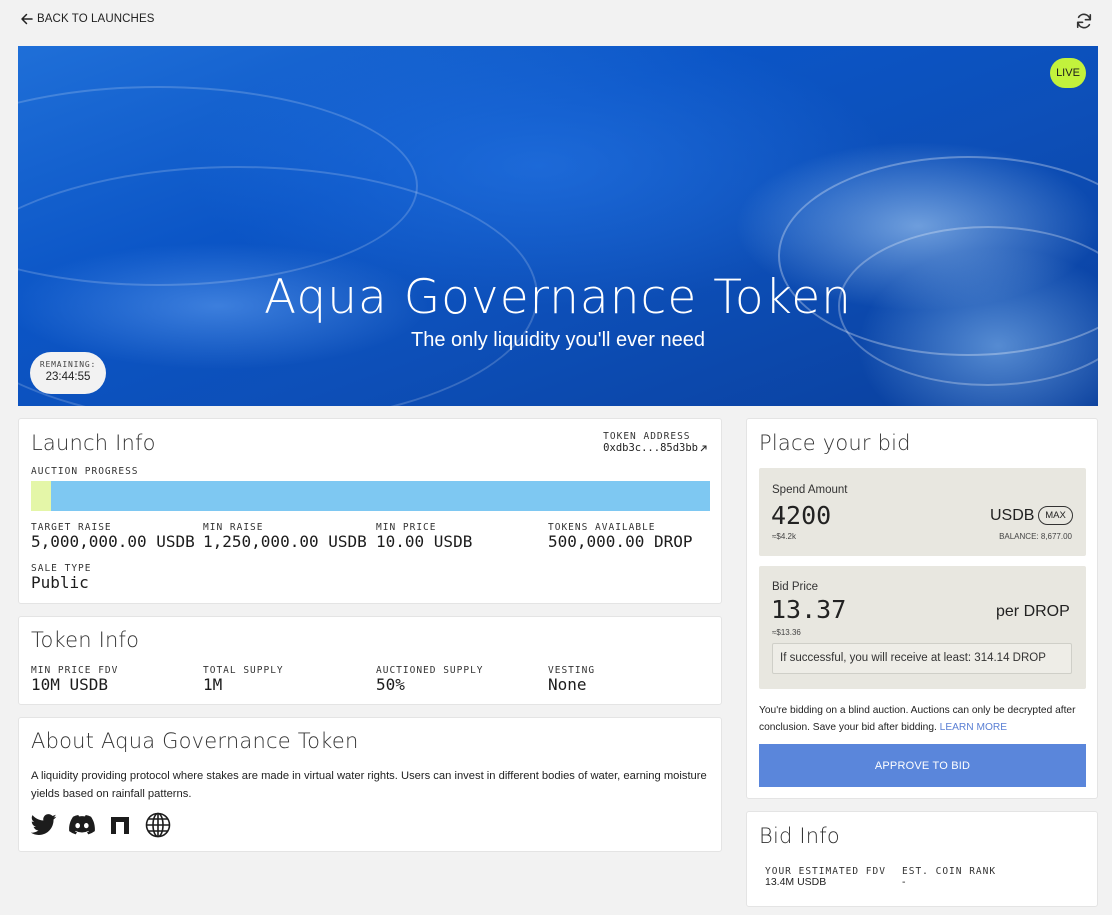  I want to click on spend-amount-usd: ≈$4.2k, so click(784, 536).